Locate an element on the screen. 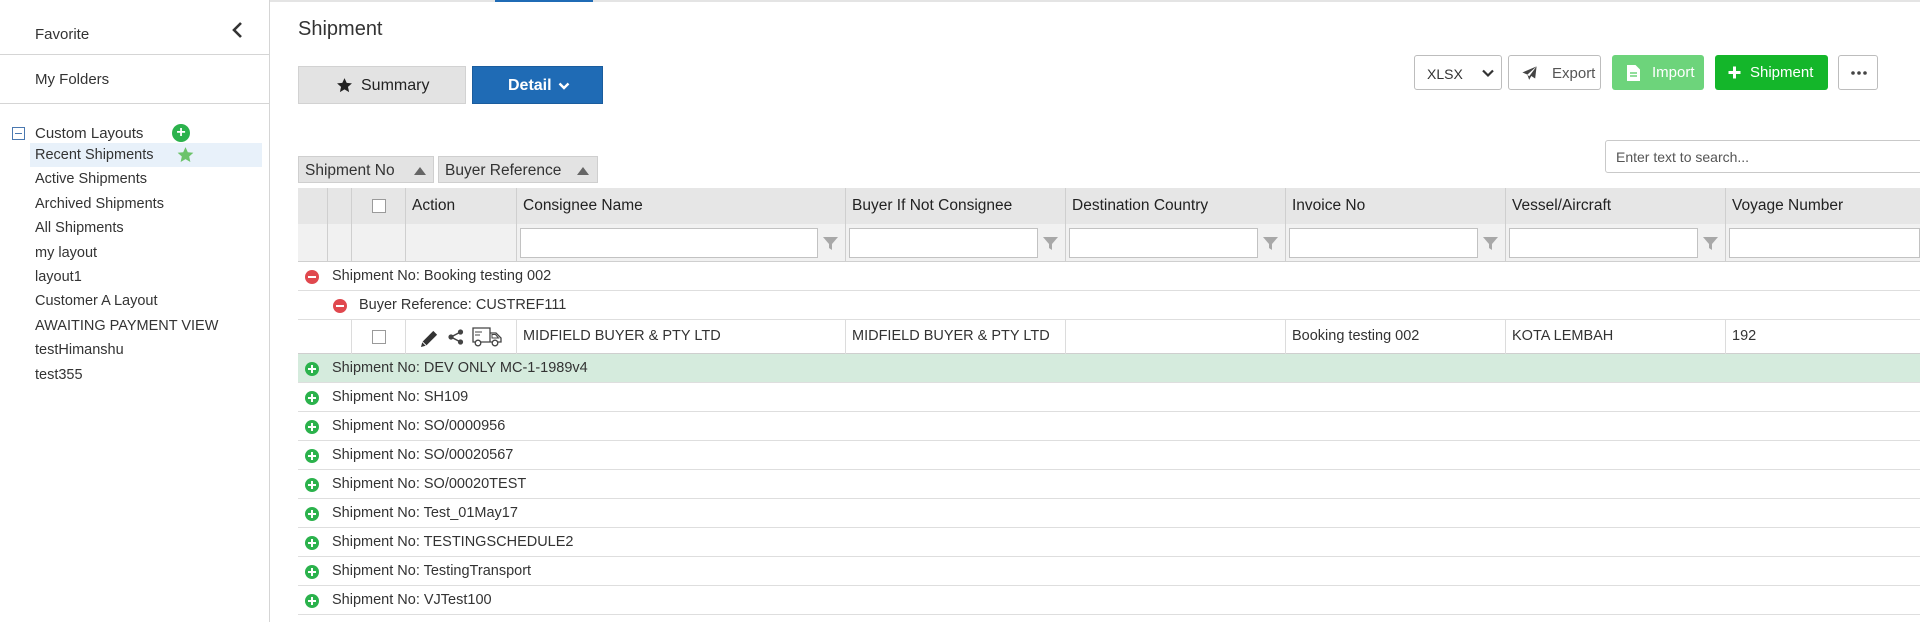 The width and height of the screenshot is (1920, 622). column-header-voyage-number: Voyage Number is located at coordinates (1823, 225).